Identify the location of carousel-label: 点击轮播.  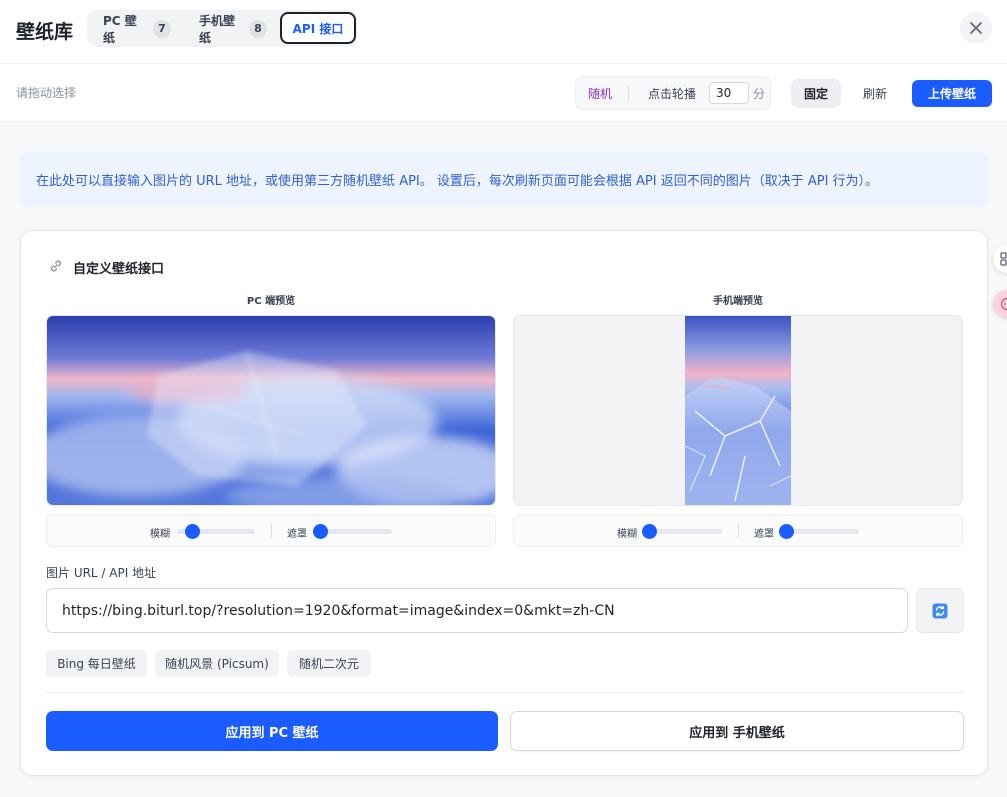
(672, 93).